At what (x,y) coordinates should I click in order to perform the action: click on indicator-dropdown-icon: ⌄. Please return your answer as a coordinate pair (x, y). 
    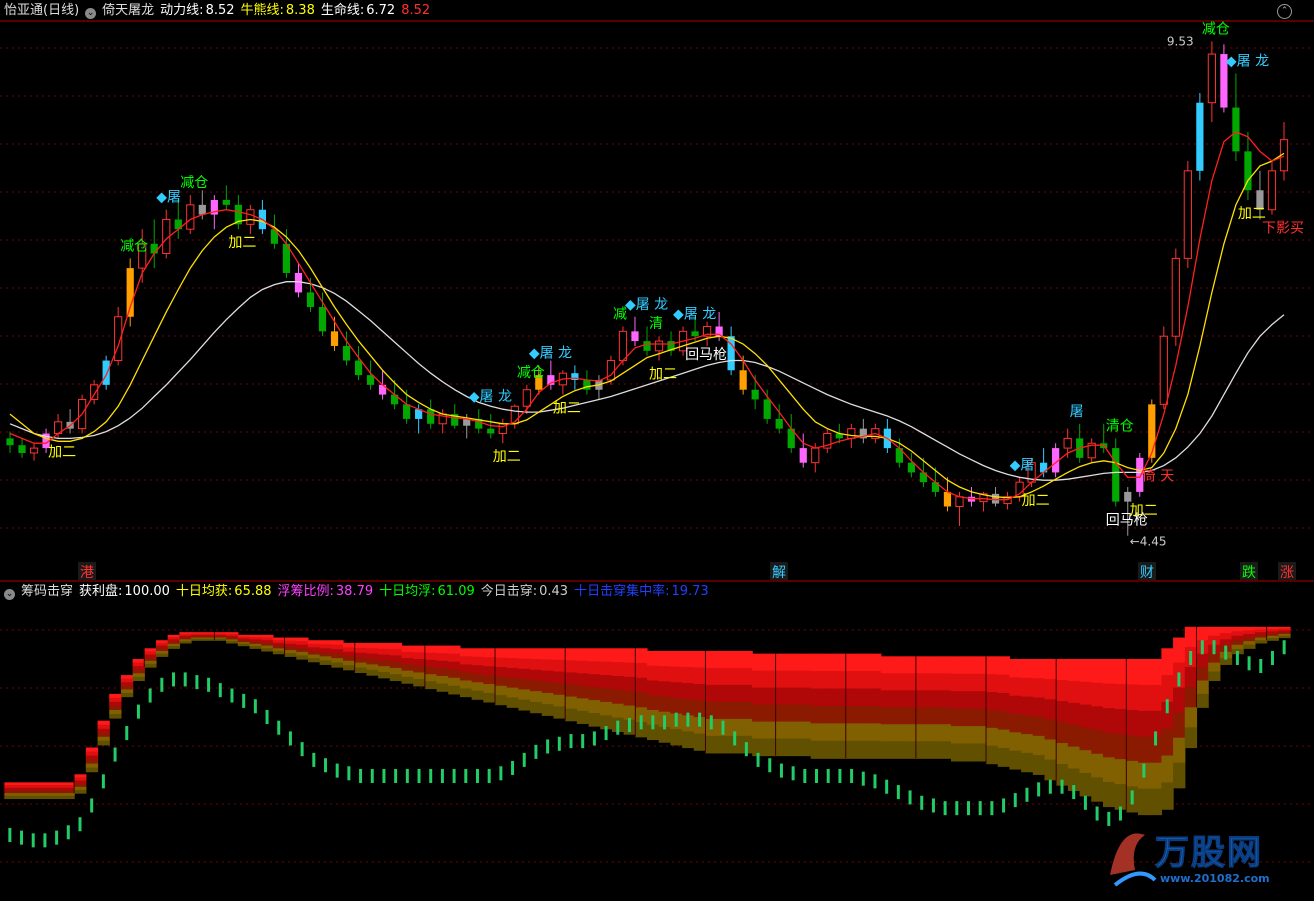
    Looking at the image, I should click on (91, 13).